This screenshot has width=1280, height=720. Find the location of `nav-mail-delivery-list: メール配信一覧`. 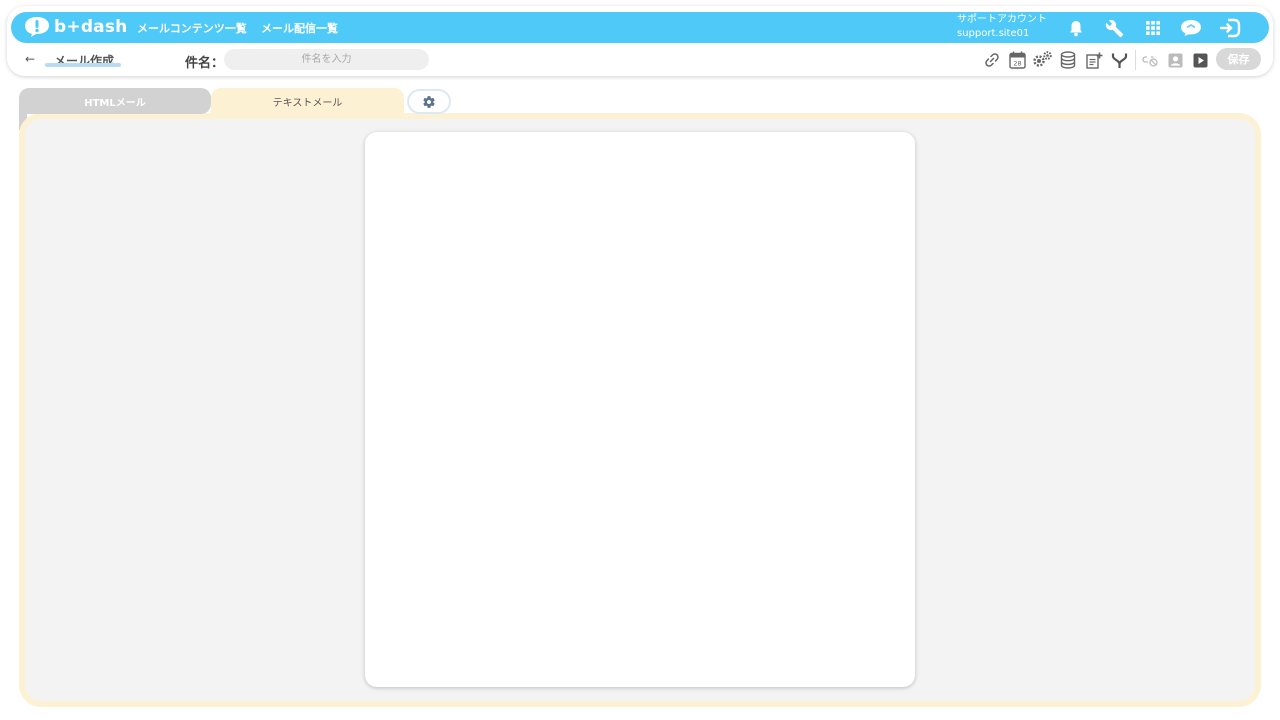

nav-mail-delivery-list: メール配信一覧 is located at coordinates (299, 28).